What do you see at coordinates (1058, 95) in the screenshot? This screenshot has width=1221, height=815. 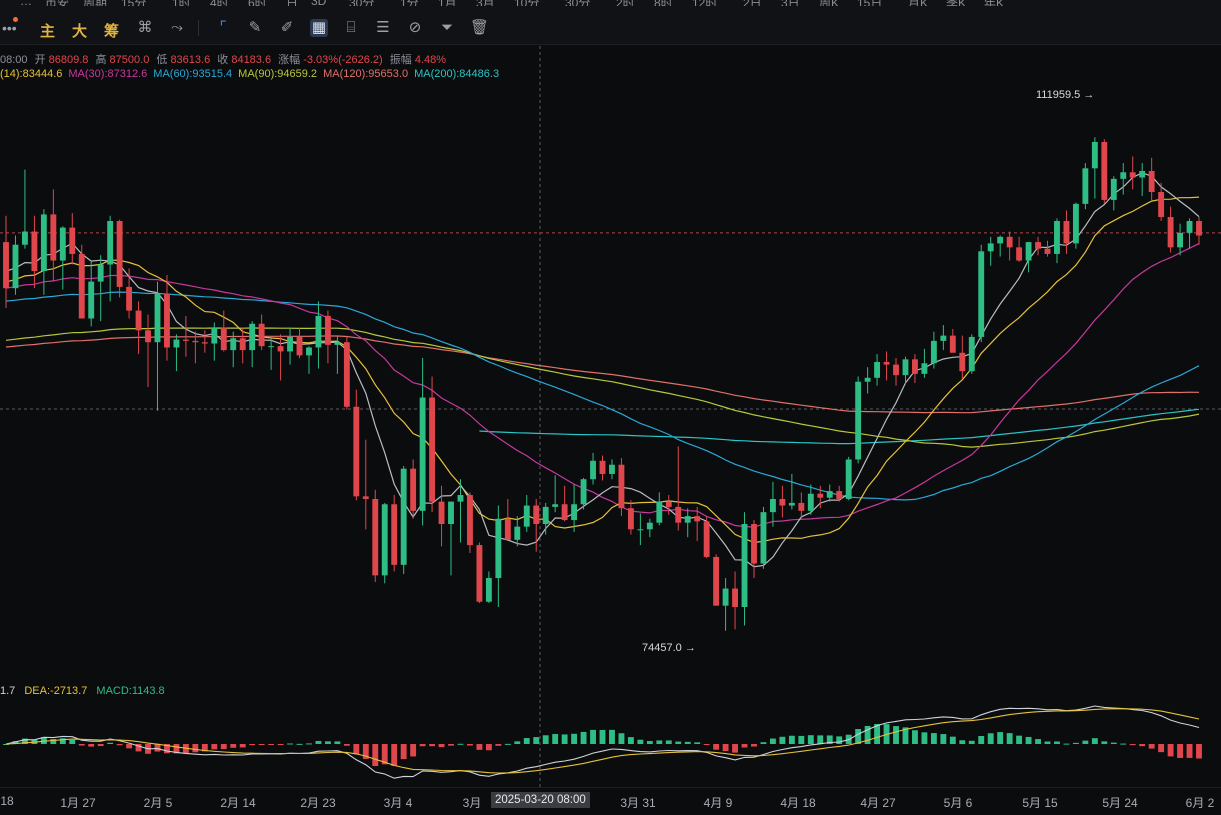 I see `high-annotation-value: 111959.5` at bounding box center [1058, 95].